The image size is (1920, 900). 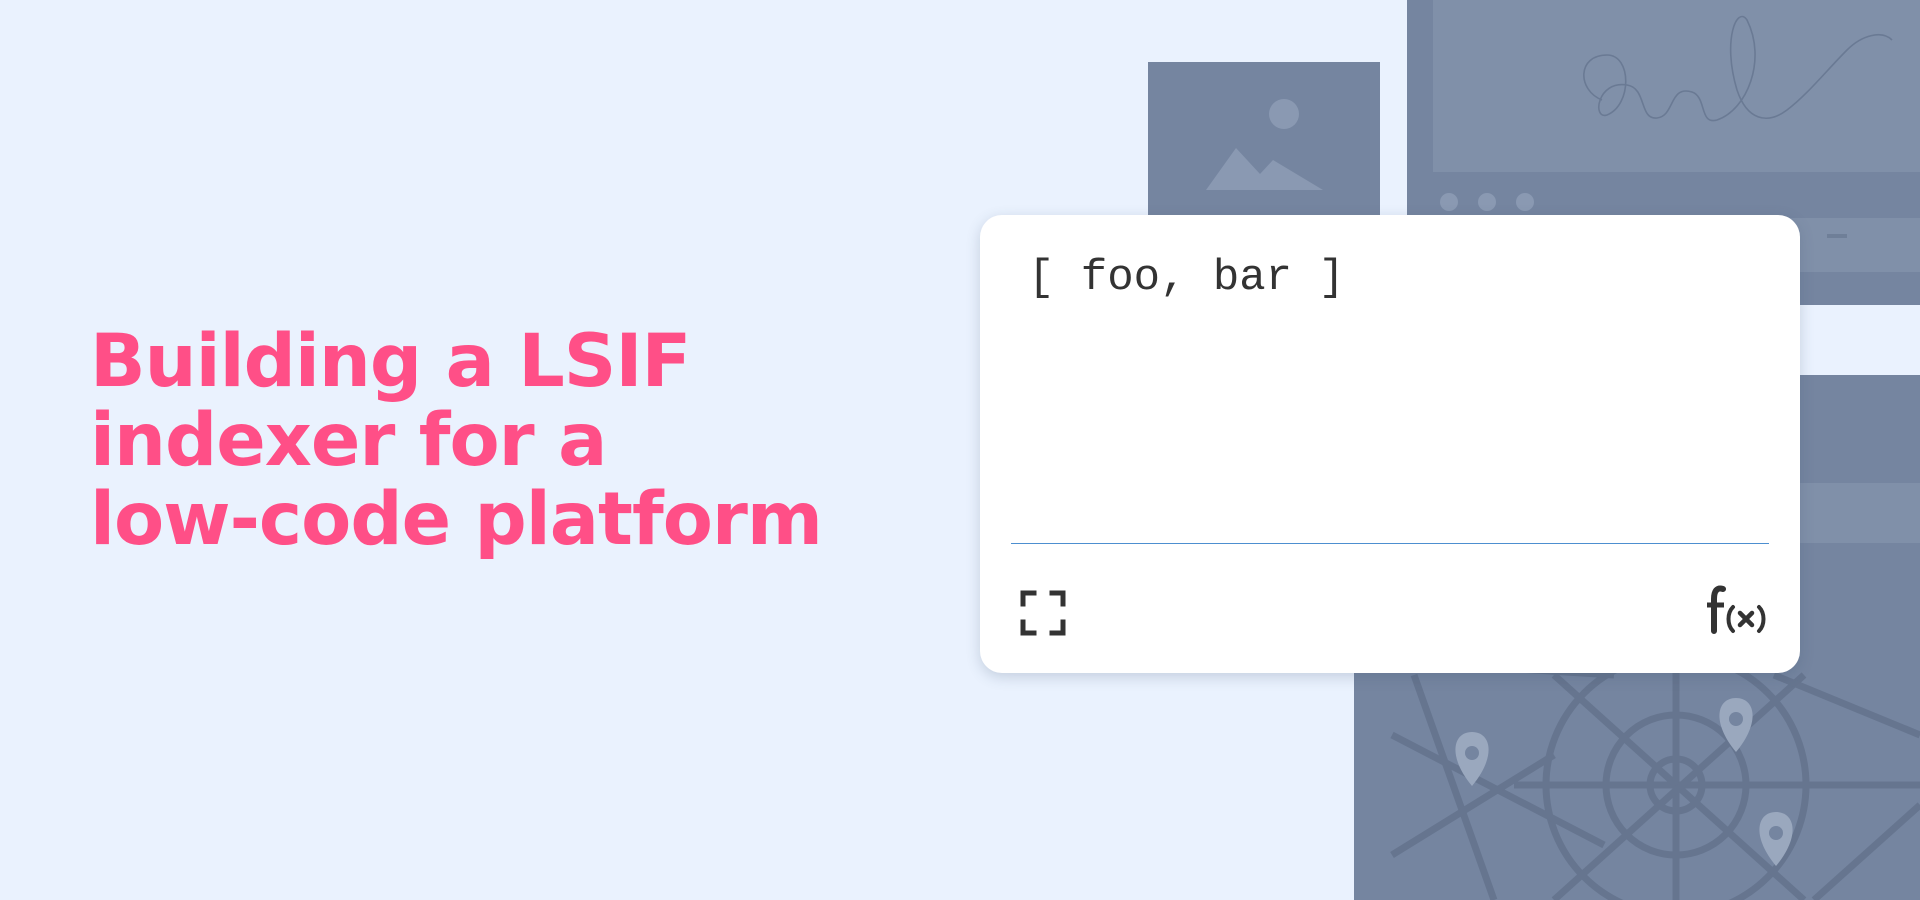 I want to click on title-line-2: indexer for a, so click(x=348, y=440).